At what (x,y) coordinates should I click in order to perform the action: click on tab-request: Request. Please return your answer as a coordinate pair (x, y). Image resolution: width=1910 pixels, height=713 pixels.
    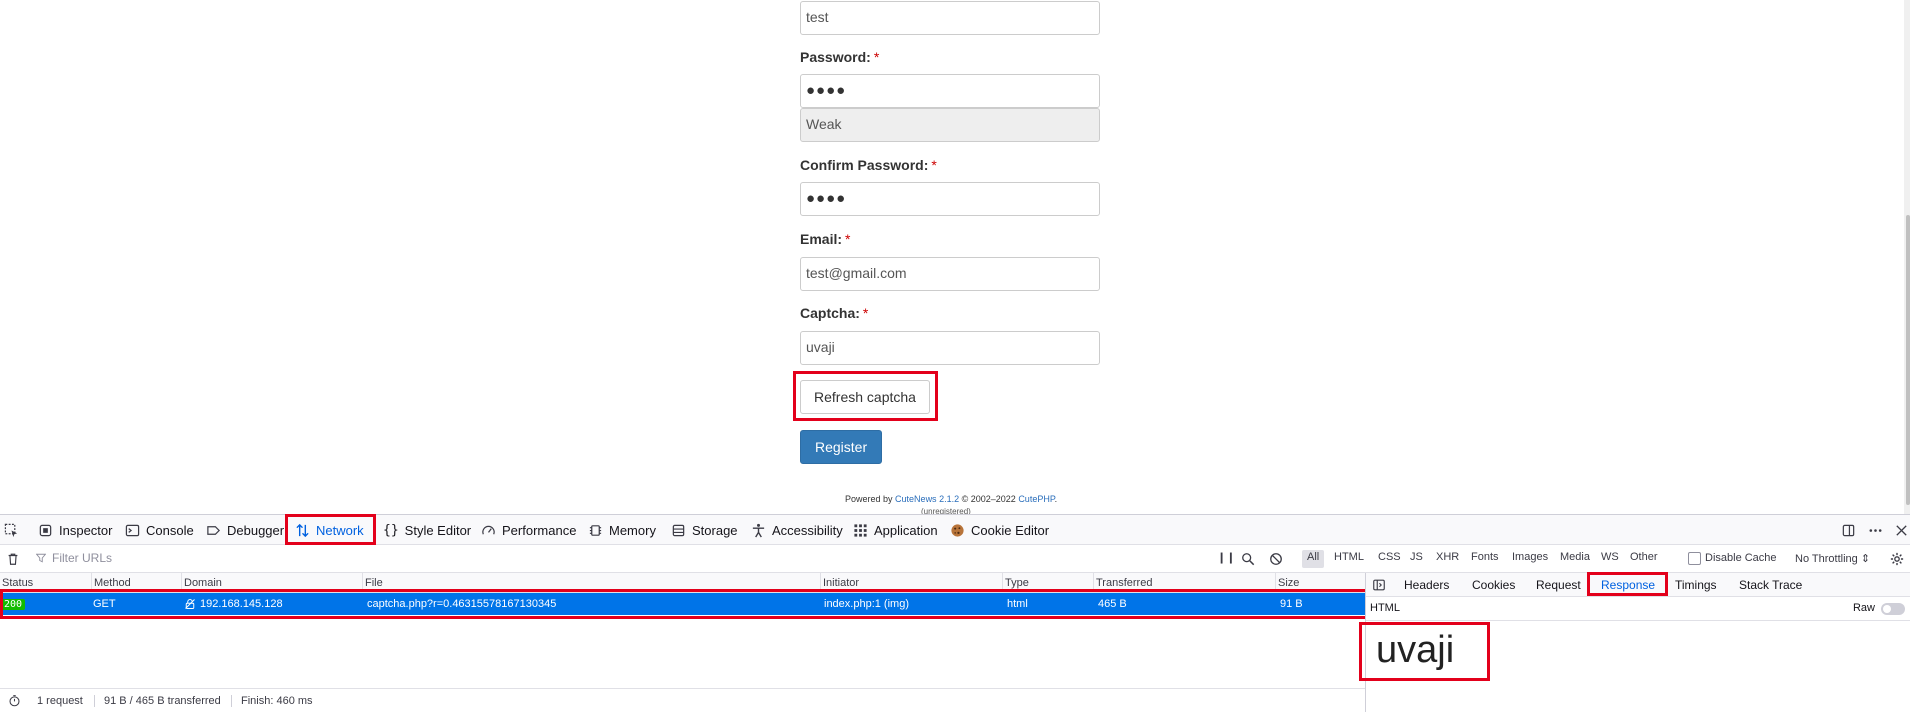
    Looking at the image, I should click on (1558, 585).